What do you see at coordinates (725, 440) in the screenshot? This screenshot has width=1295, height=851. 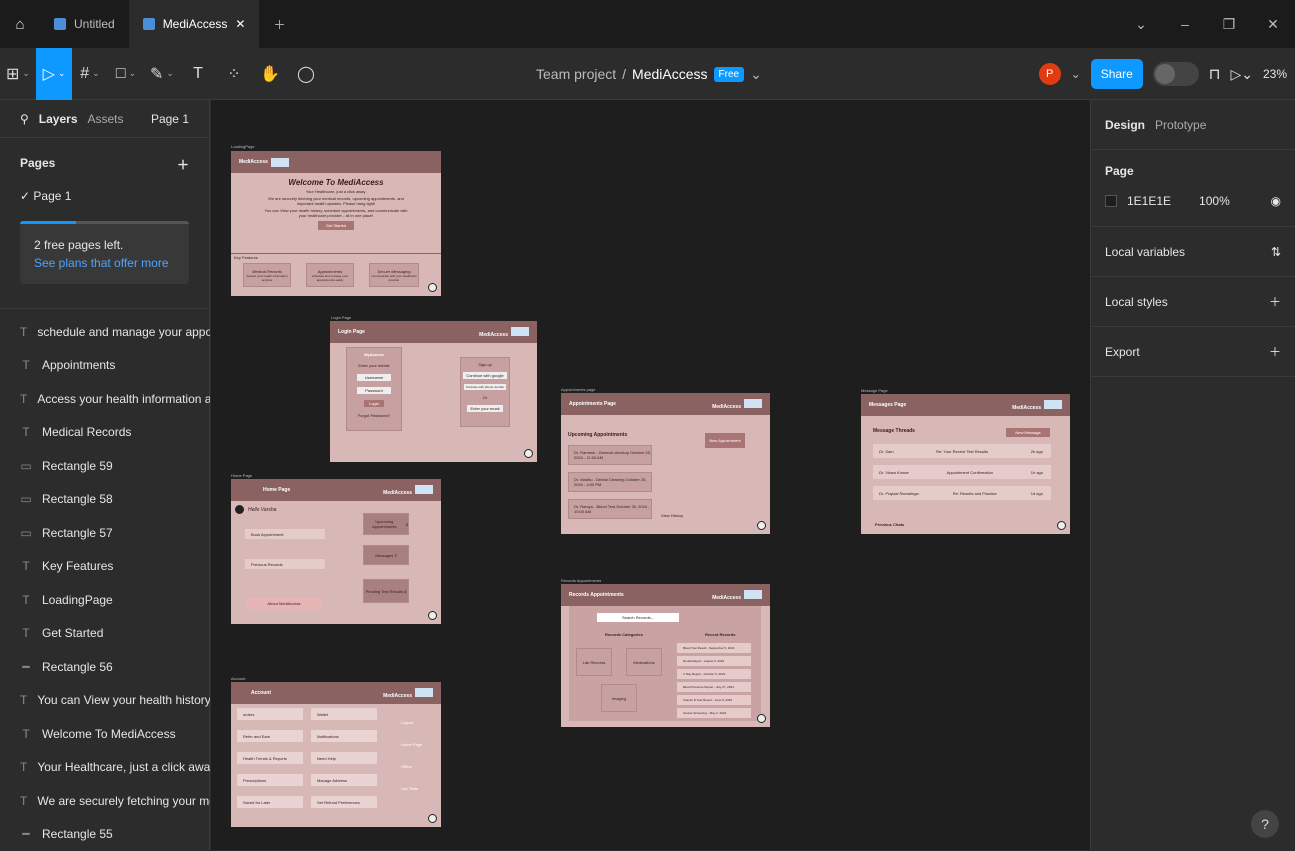 I see `new-appointment-button: New Appointment` at bounding box center [725, 440].